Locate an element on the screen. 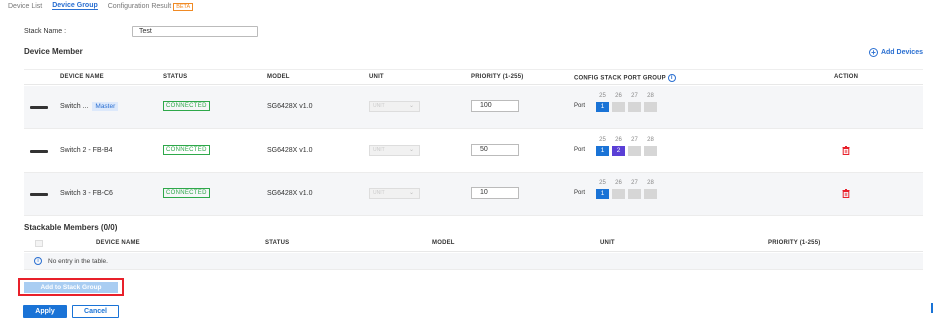 Image resolution: width=935 pixels, height=319 pixels. add-to-stack-group-button: Add to Stack Group is located at coordinates (71, 287).